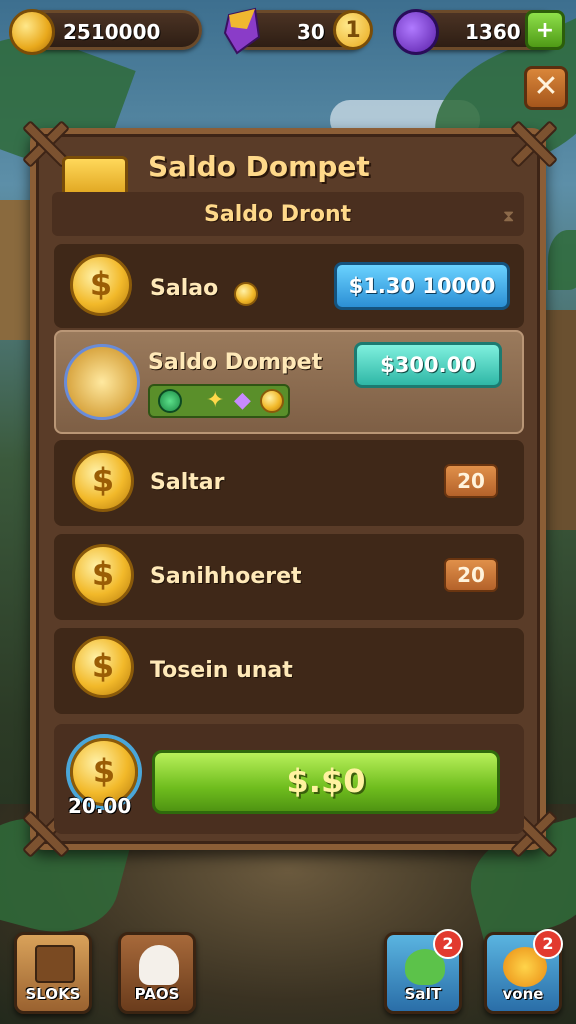 This screenshot has height=1024, width=576. I want to click on info-row-label: Tosein unat, so click(221, 670).